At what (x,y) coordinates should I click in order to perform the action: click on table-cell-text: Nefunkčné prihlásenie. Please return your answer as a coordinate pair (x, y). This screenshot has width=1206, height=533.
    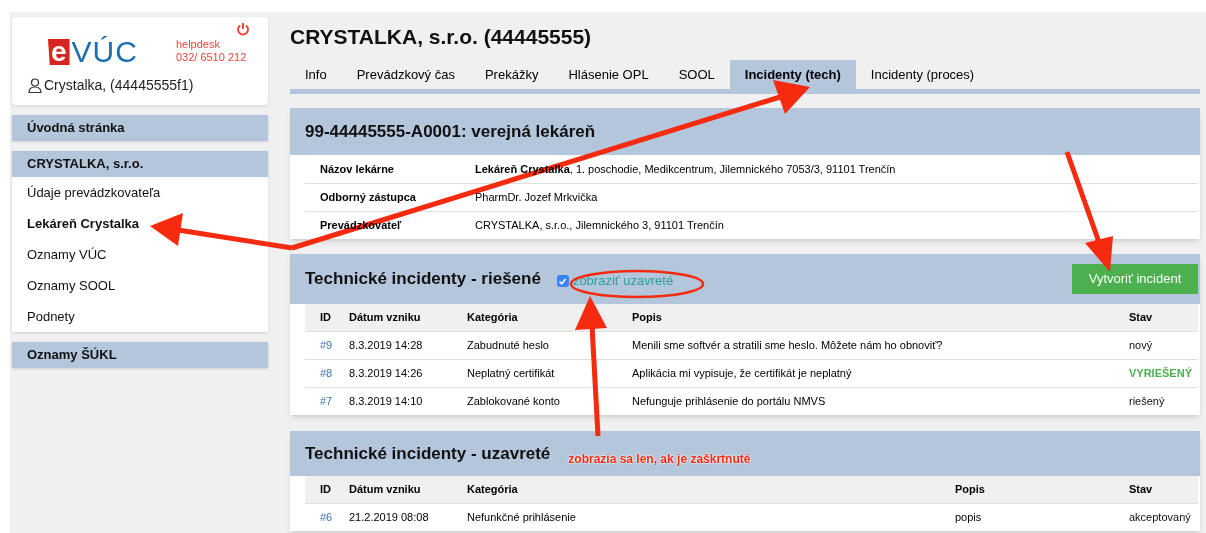
    Looking at the image, I should click on (522, 518).